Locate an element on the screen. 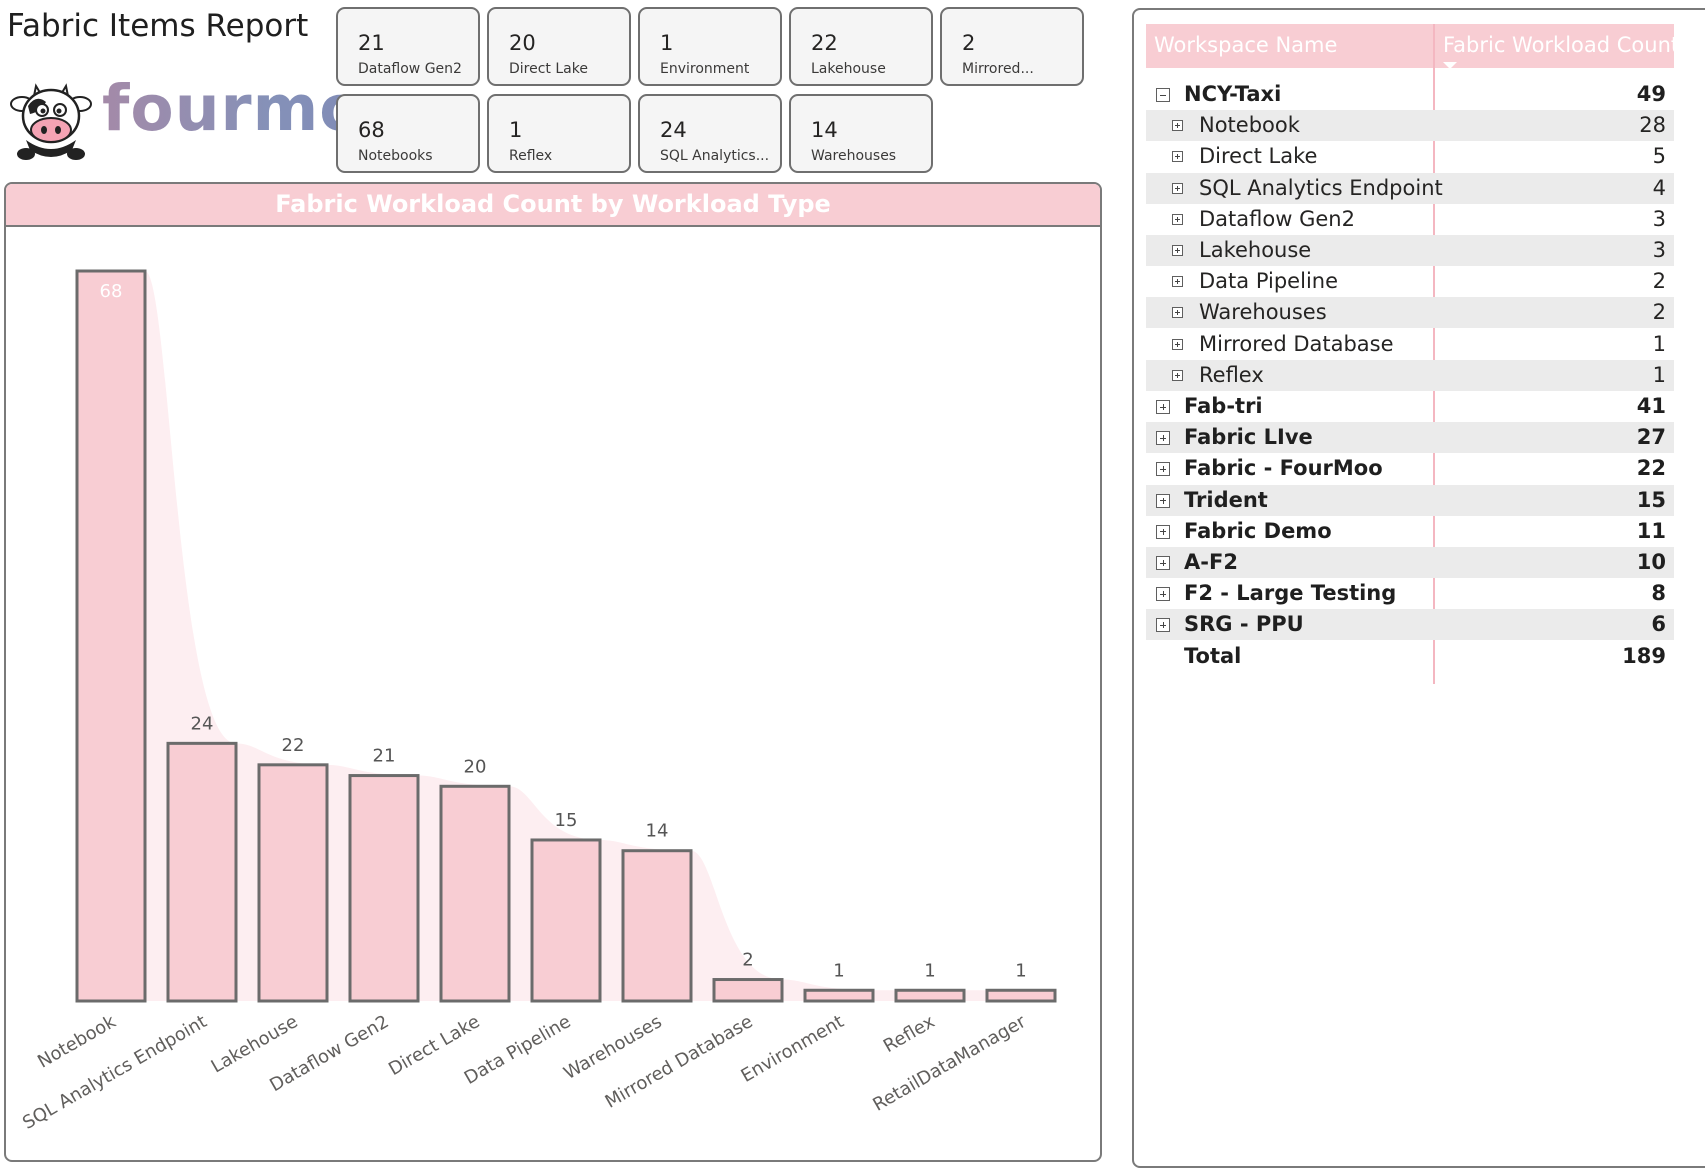 The image size is (1705, 1168). row-value: 5 is located at coordinates (1659, 156).